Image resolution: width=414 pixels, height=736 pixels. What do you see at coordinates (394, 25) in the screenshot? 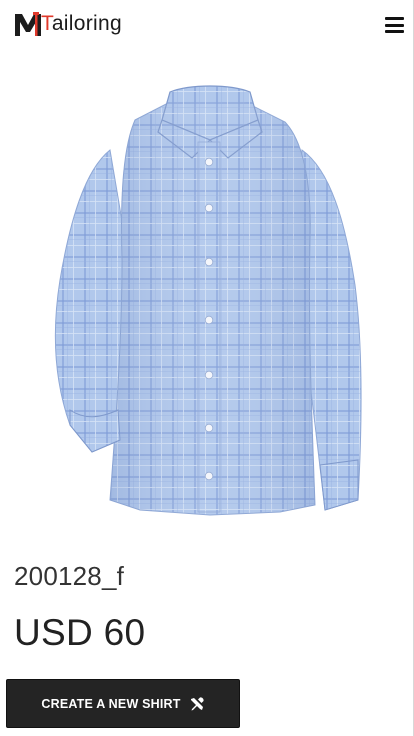
I see `hamburger-menu-icon` at bounding box center [394, 25].